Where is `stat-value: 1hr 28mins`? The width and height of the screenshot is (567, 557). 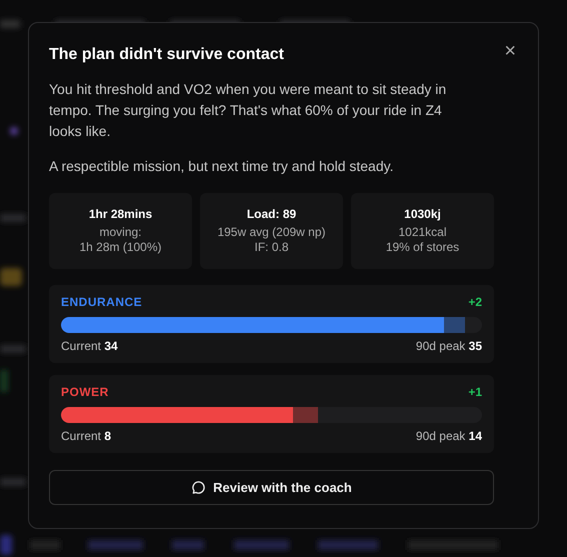
stat-value: 1hr 28mins is located at coordinates (120, 214).